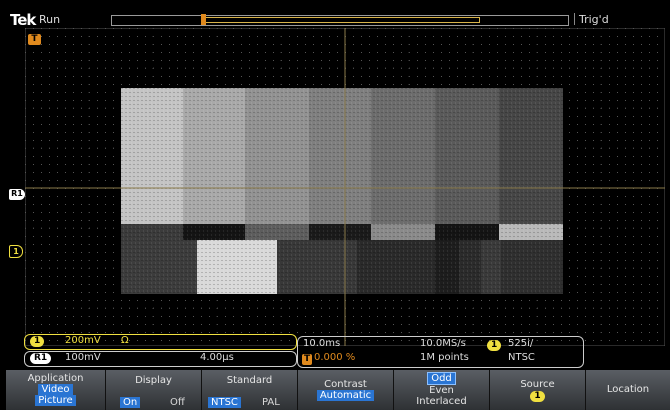 The height and width of the screenshot is (410, 670). I want to click on ref1-horizontal-scale: 4.00μs, so click(217, 357).